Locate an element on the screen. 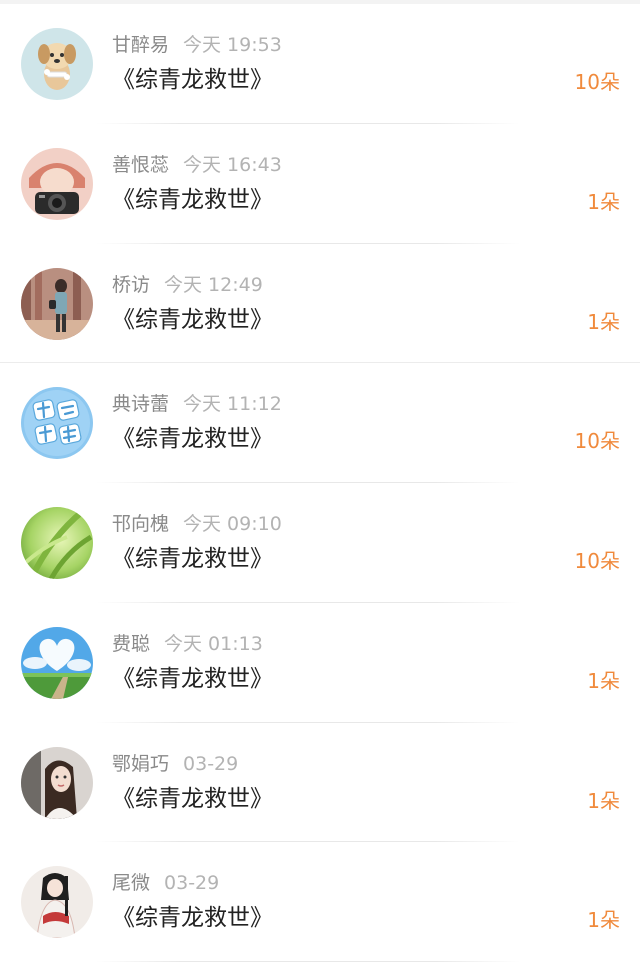 This screenshot has width=640, height=962. user-name: 邗向槐 is located at coordinates (141, 524).